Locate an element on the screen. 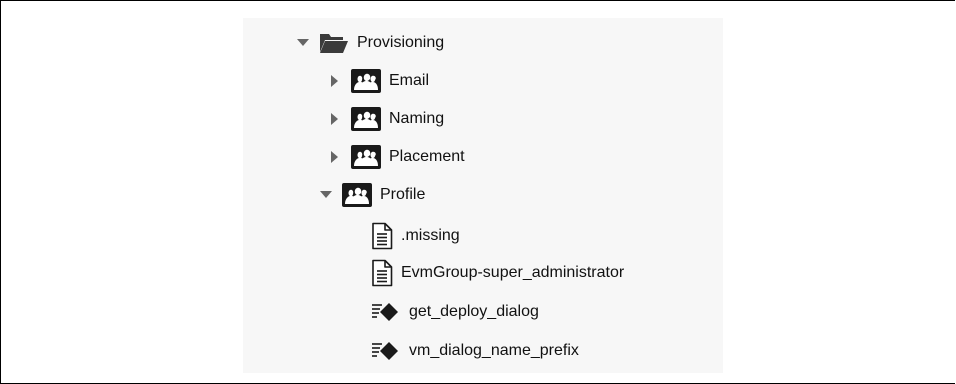 The height and width of the screenshot is (384, 956). tree-leaf-missing: .missing is located at coordinates (415, 236).